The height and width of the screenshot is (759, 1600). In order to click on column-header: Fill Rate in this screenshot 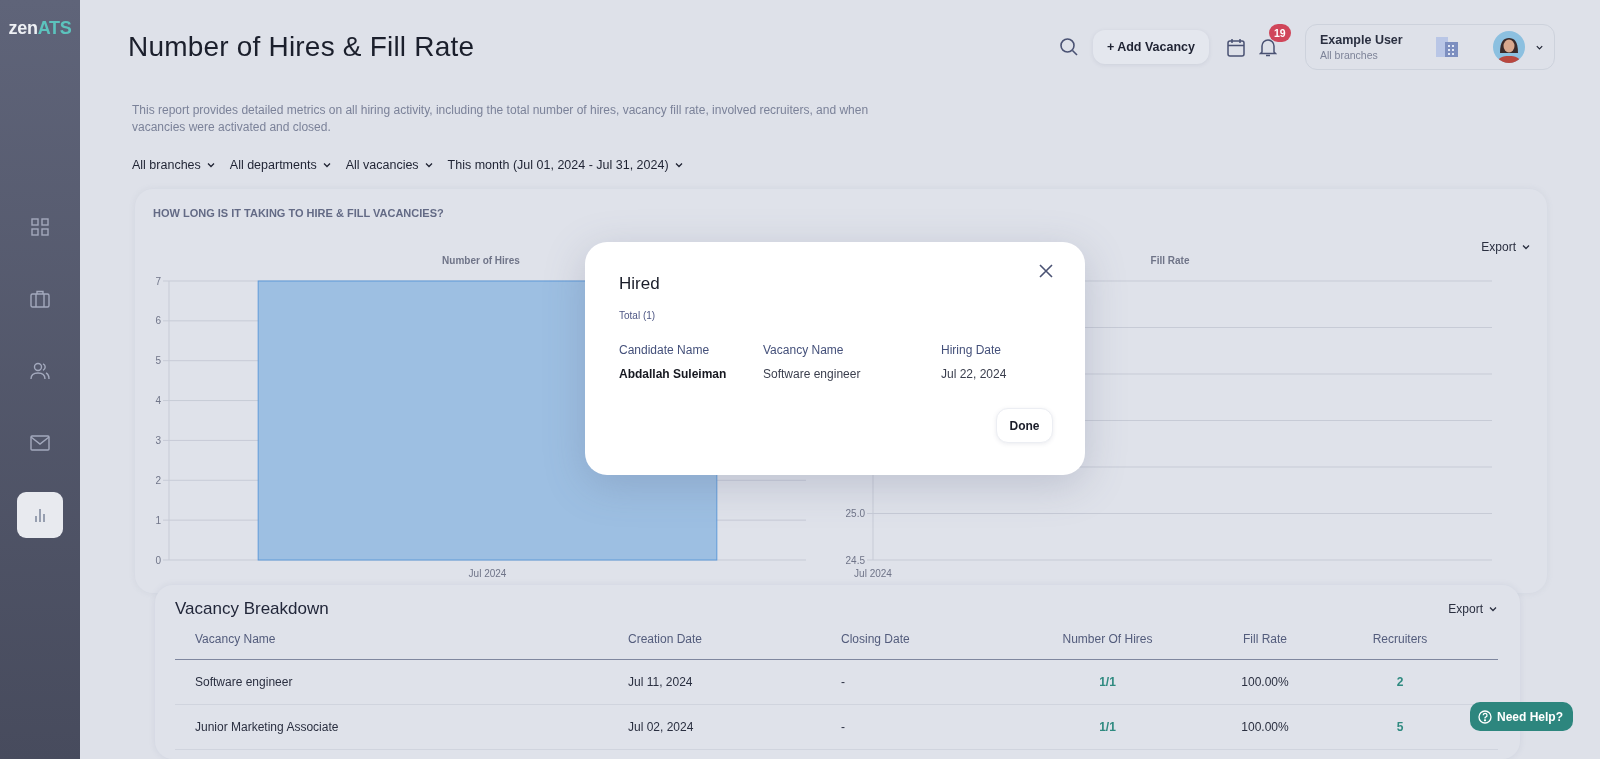, I will do `click(1265, 639)`.